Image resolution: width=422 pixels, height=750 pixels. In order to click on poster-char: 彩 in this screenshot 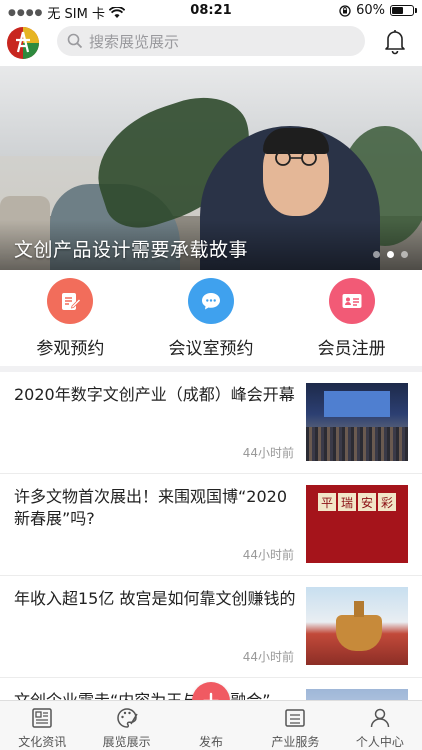, I will do `click(387, 502)`.